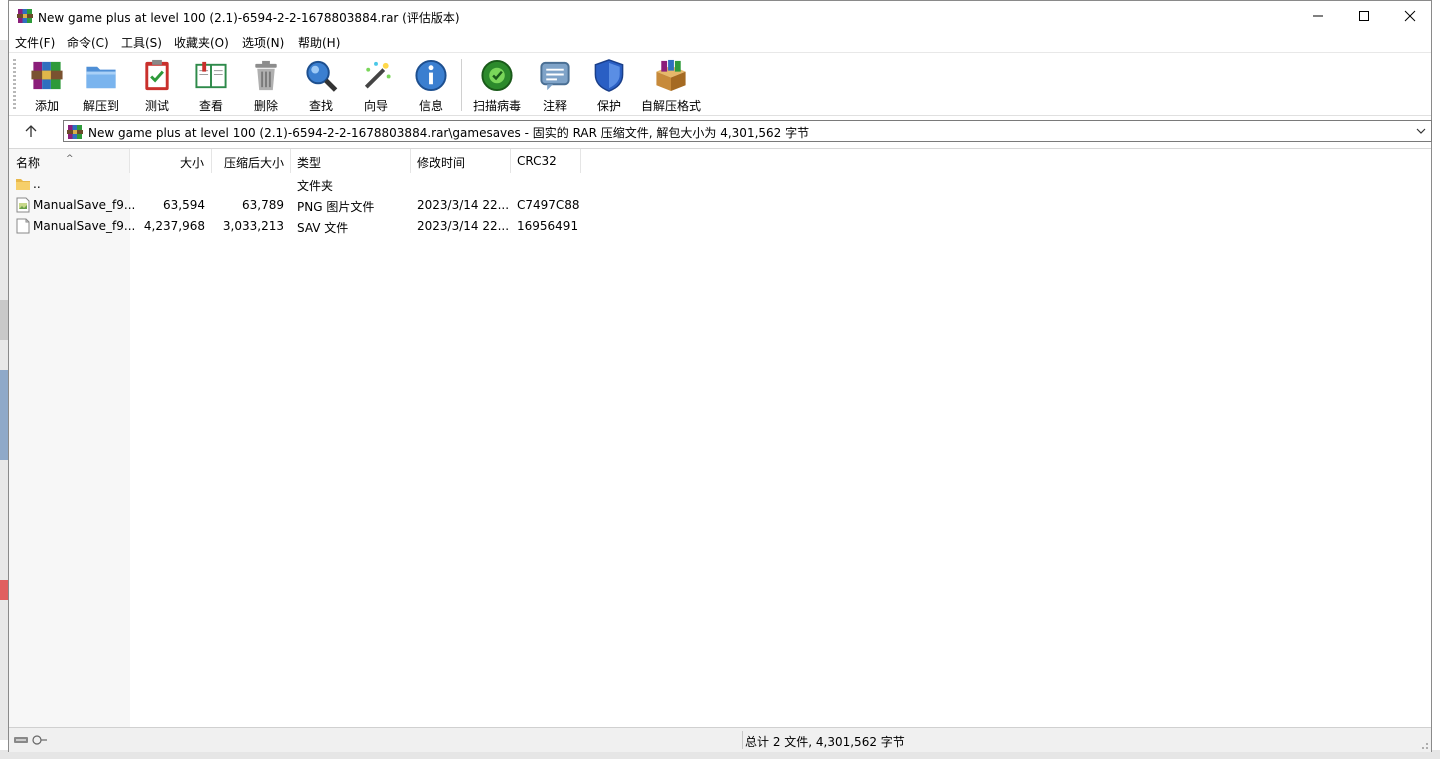 The width and height of the screenshot is (1440, 759). What do you see at coordinates (201, 42) in the screenshot?
I see `menu-favorites: 收藏夹(O)` at bounding box center [201, 42].